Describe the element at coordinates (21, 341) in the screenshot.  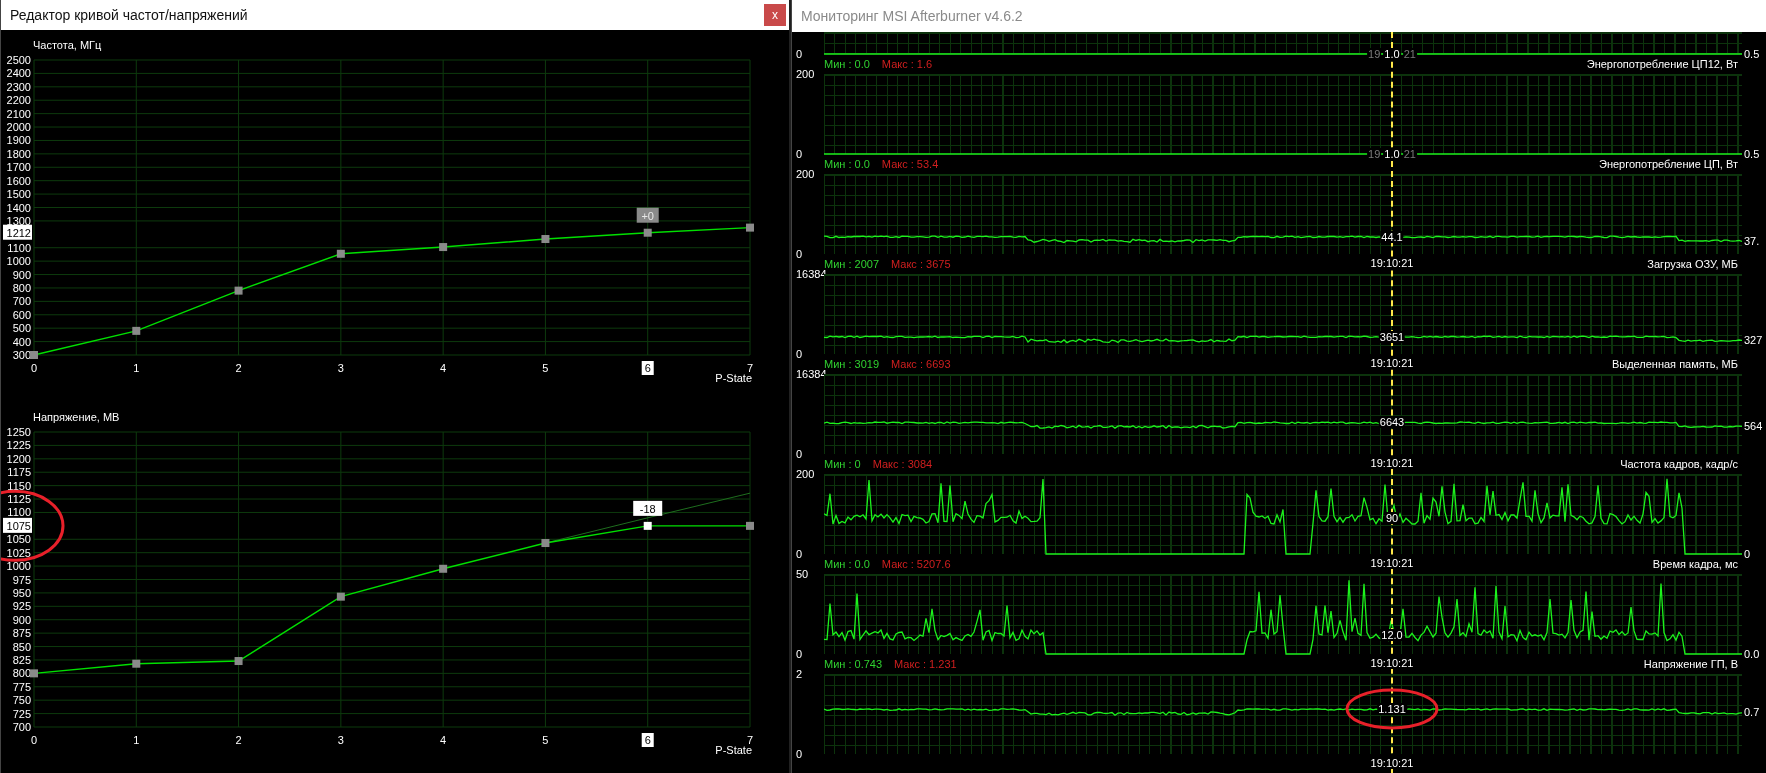
I see `y-tick-label: 400` at that location.